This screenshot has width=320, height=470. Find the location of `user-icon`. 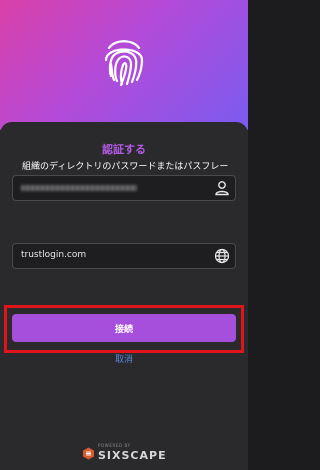

user-icon is located at coordinates (222, 188).